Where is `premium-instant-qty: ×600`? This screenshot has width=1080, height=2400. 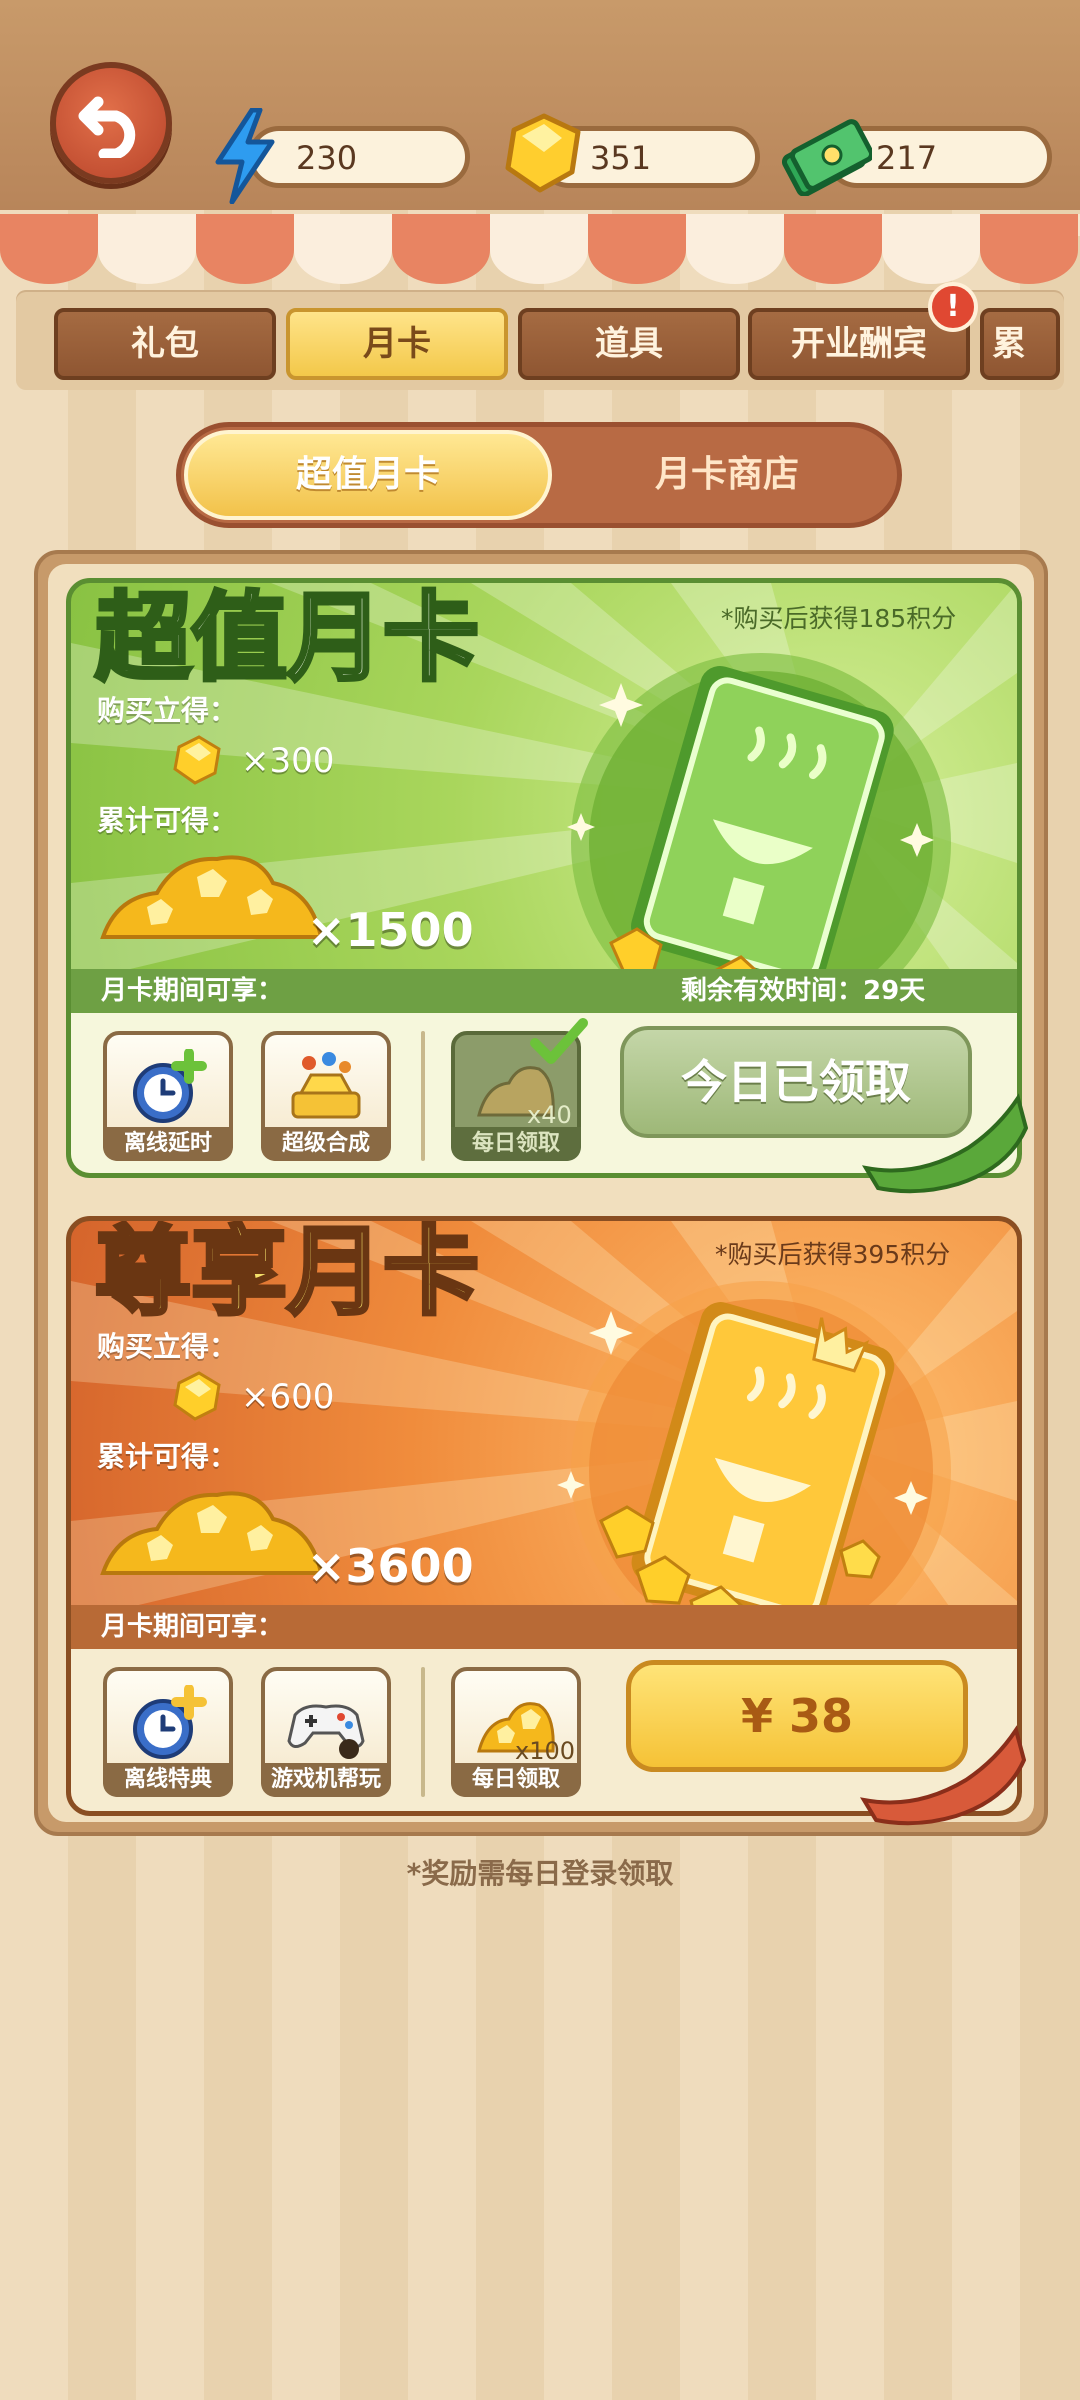
premium-instant-qty: ×600 is located at coordinates (288, 1397).